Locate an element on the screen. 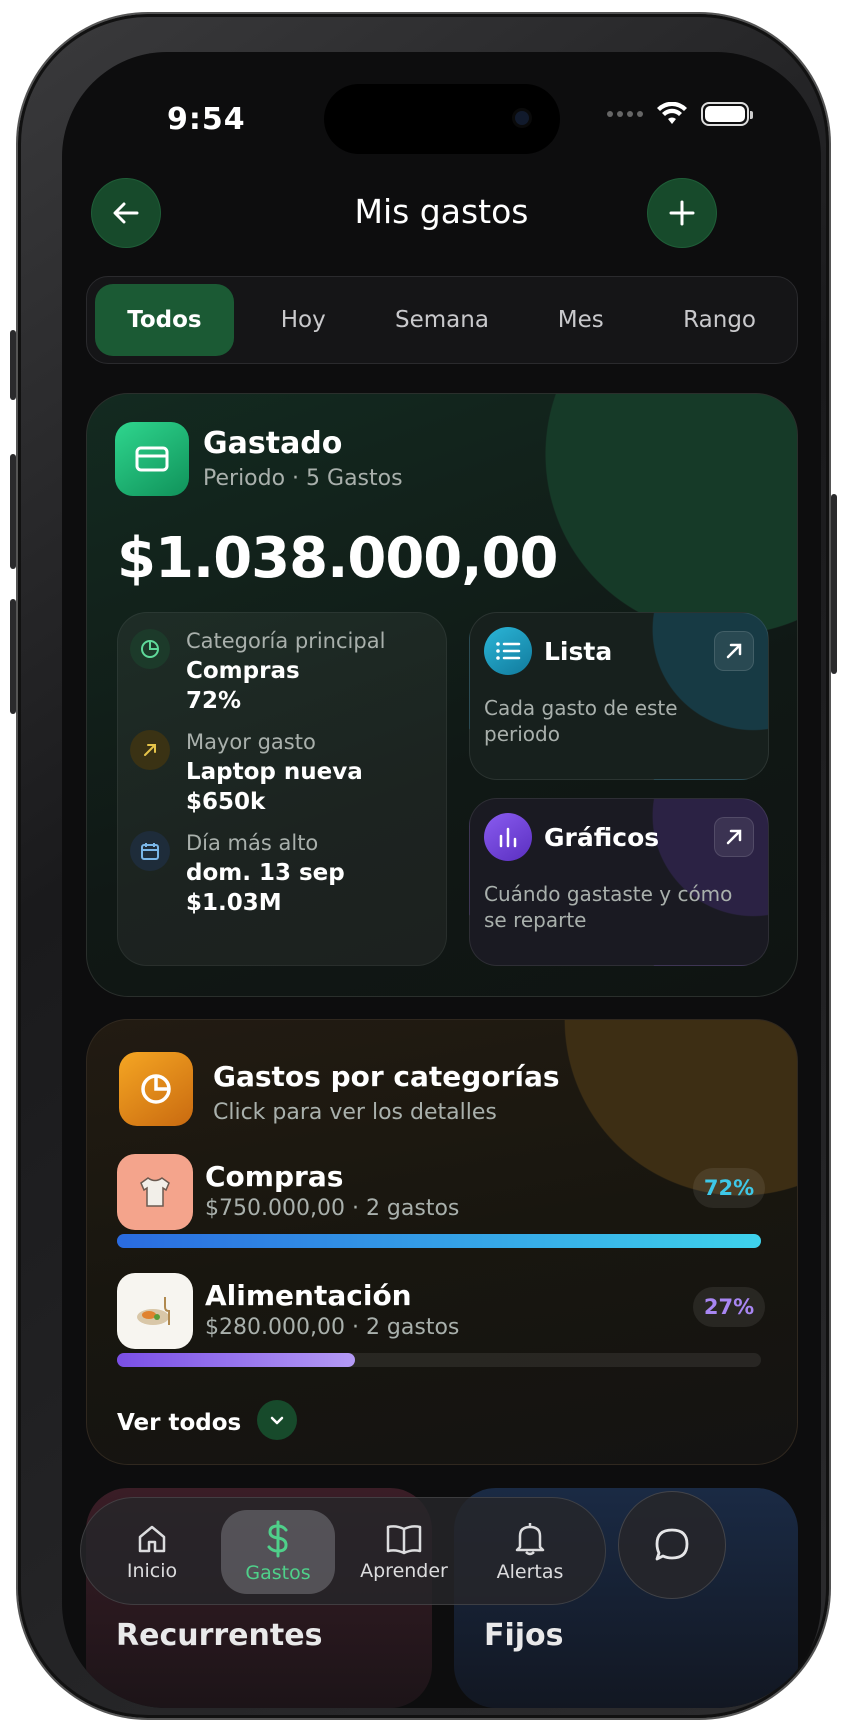 This screenshot has width=847, height=1732. status-time: 9:54 is located at coordinates (206, 119).